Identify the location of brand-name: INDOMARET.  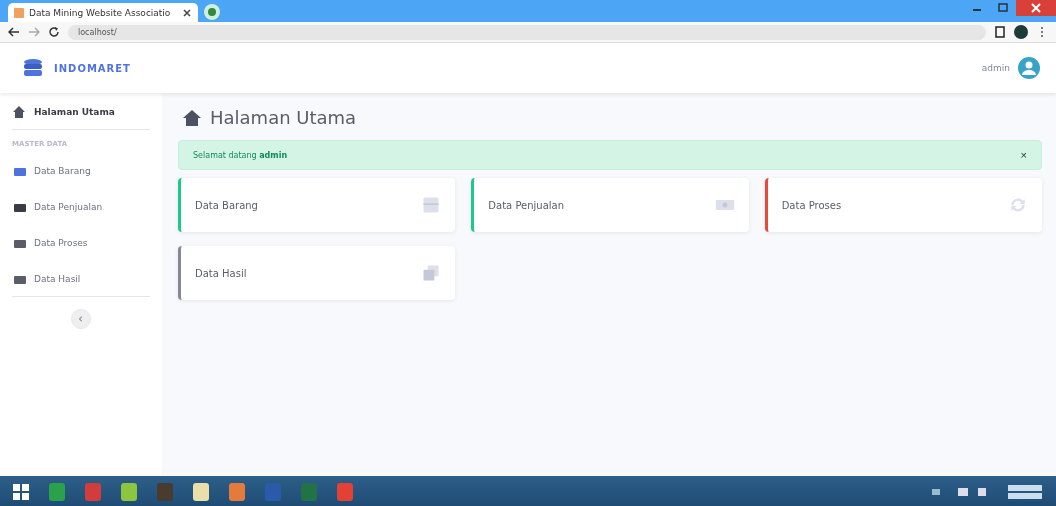
(92, 68).